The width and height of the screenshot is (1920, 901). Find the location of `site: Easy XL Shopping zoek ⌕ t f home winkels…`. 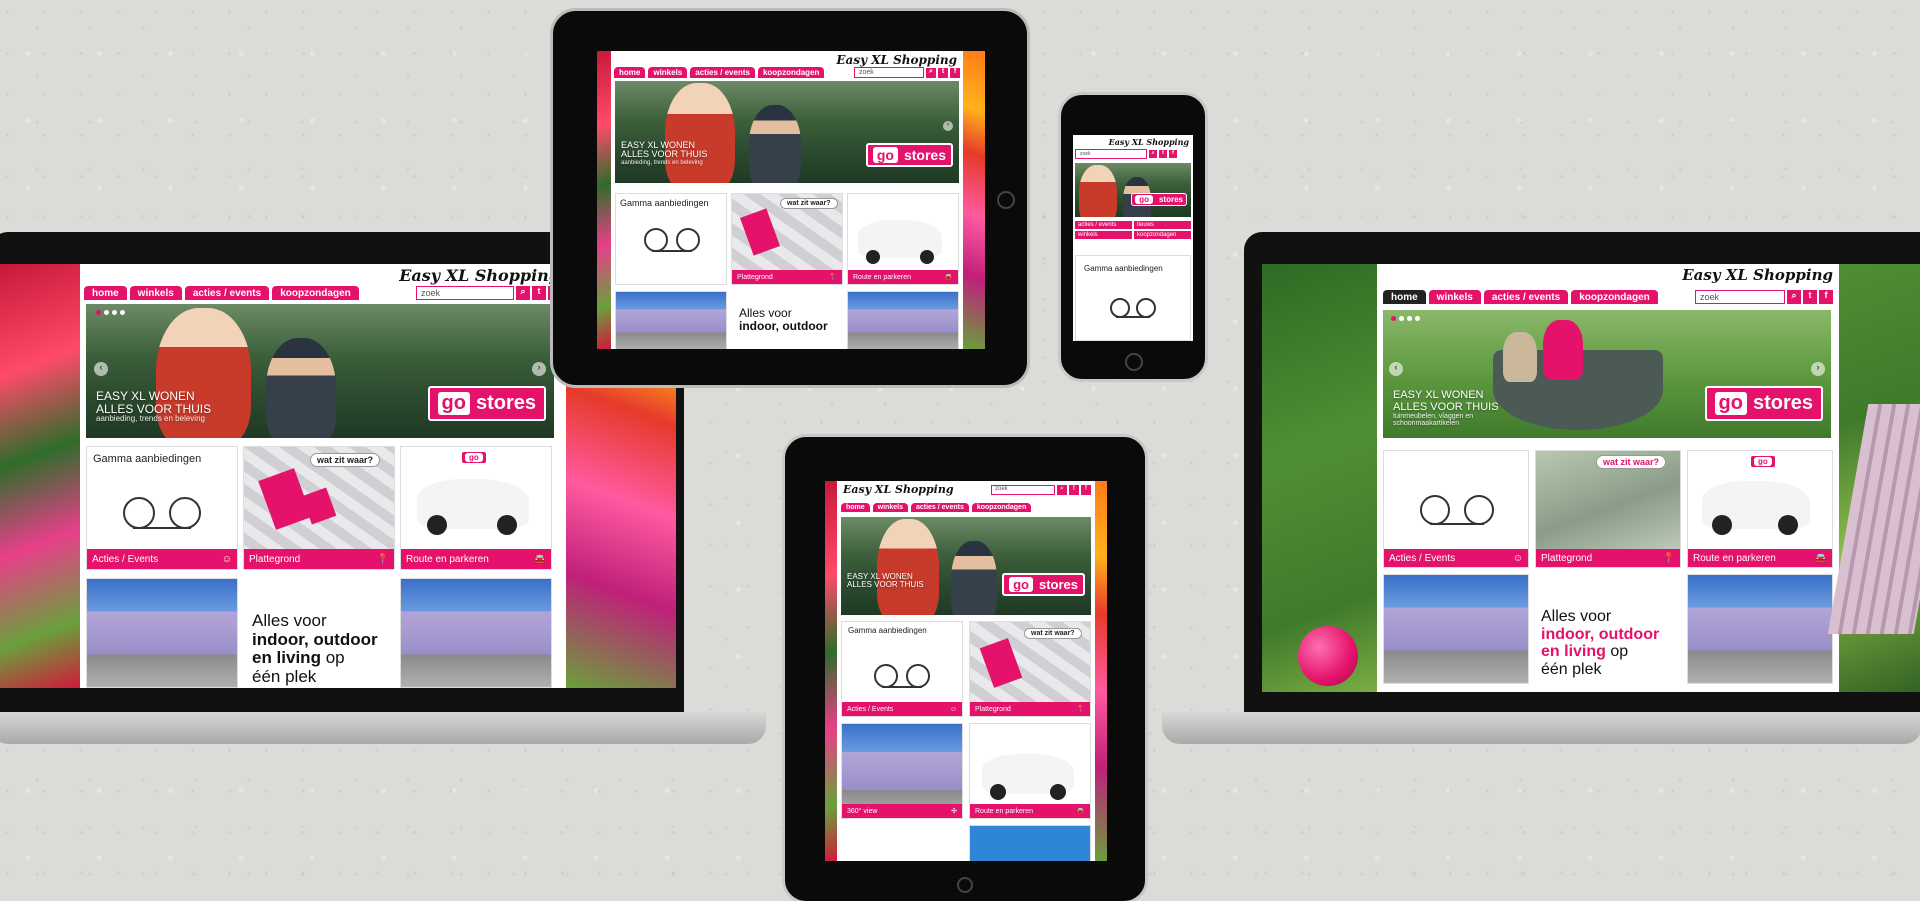

site: Easy XL Shopping zoek ⌕ t f home winkels… is located at coordinates (966, 671).